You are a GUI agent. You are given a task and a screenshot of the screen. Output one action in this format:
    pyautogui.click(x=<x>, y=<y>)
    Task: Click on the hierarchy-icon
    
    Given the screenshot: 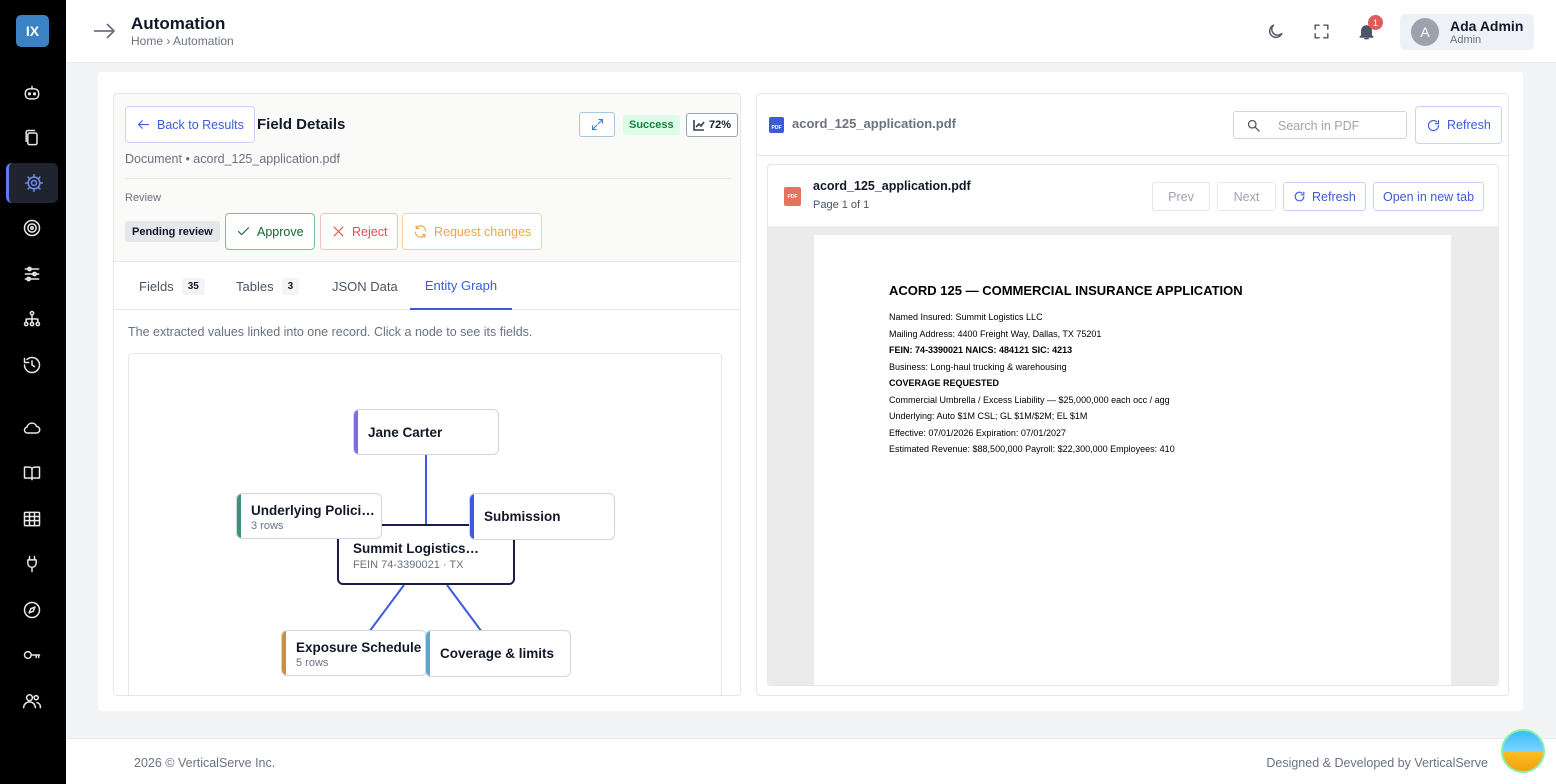 What is the action you would take?
    pyautogui.click(x=32, y=318)
    